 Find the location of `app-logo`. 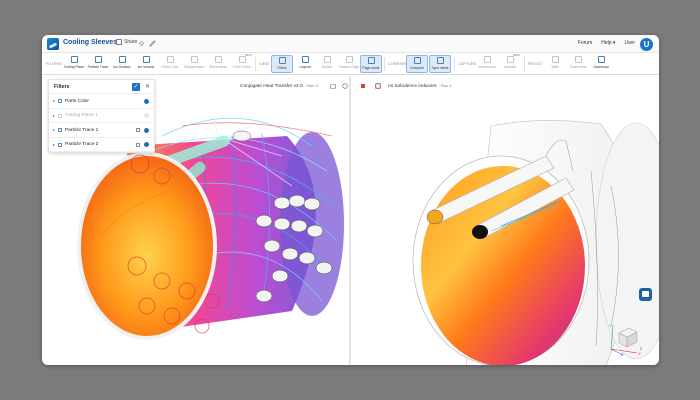

app-logo is located at coordinates (53, 44).